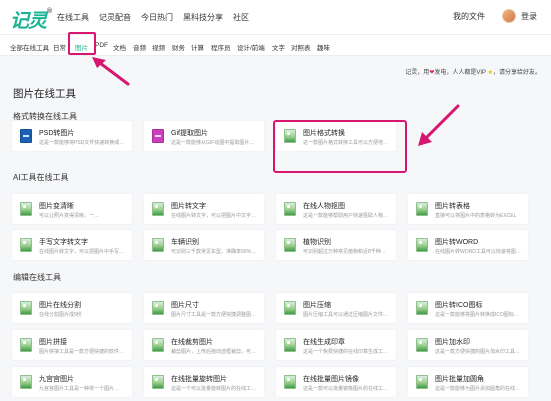 Image resolution: width=551 pixels, height=401 pixels. I want to click on category-video: 视频, so click(158, 47).